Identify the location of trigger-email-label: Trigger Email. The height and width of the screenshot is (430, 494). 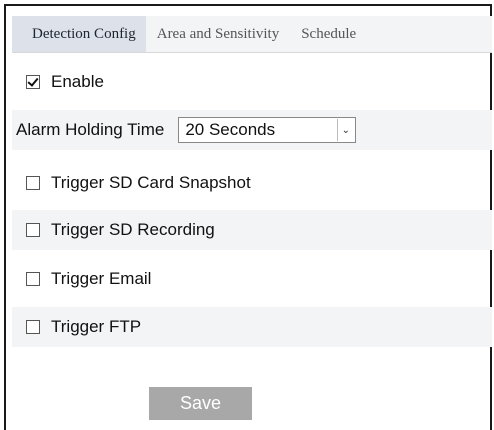
(101, 278).